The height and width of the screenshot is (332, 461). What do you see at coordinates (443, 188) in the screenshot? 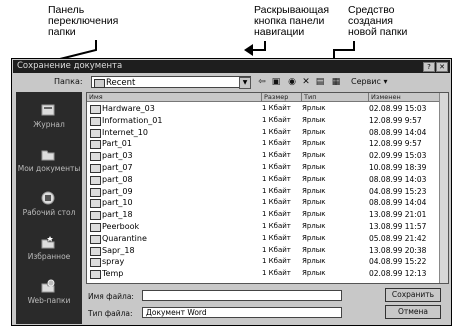
I see `vertical-scrollbar` at bounding box center [443, 188].